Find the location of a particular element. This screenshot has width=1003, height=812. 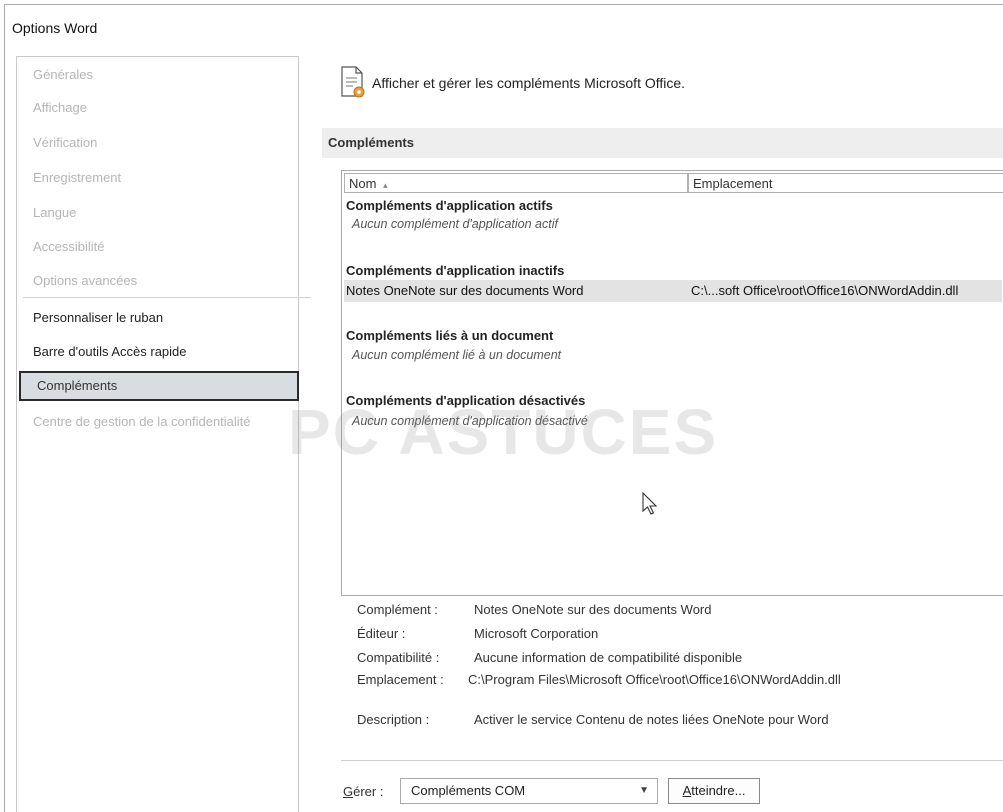

sidebar-item-verification: Vérification is located at coordinates (157, 143).